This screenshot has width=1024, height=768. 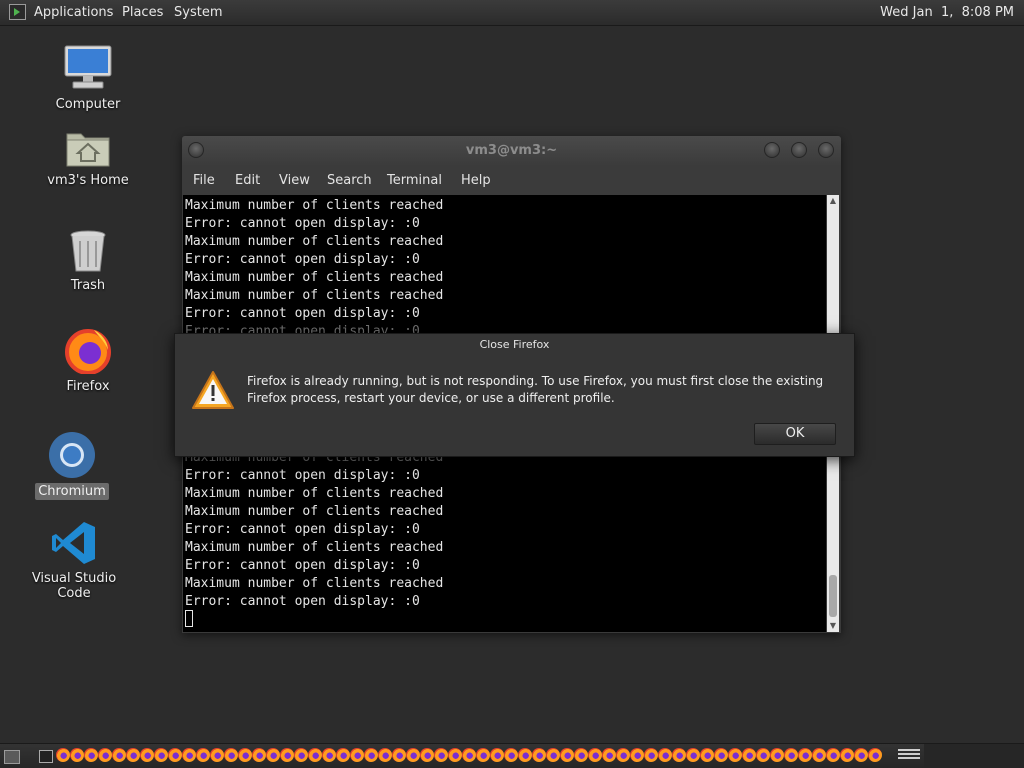 I want to click on desktop-icon-vscode: Visual Studio Code, so click(x=74, y=561).